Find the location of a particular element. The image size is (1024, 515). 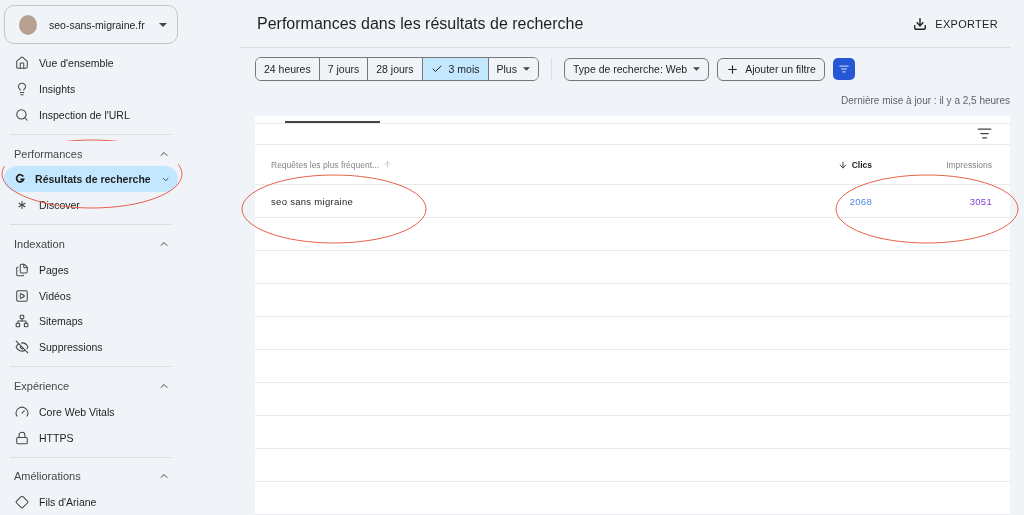

avatar is located at coordinates (28, 24).